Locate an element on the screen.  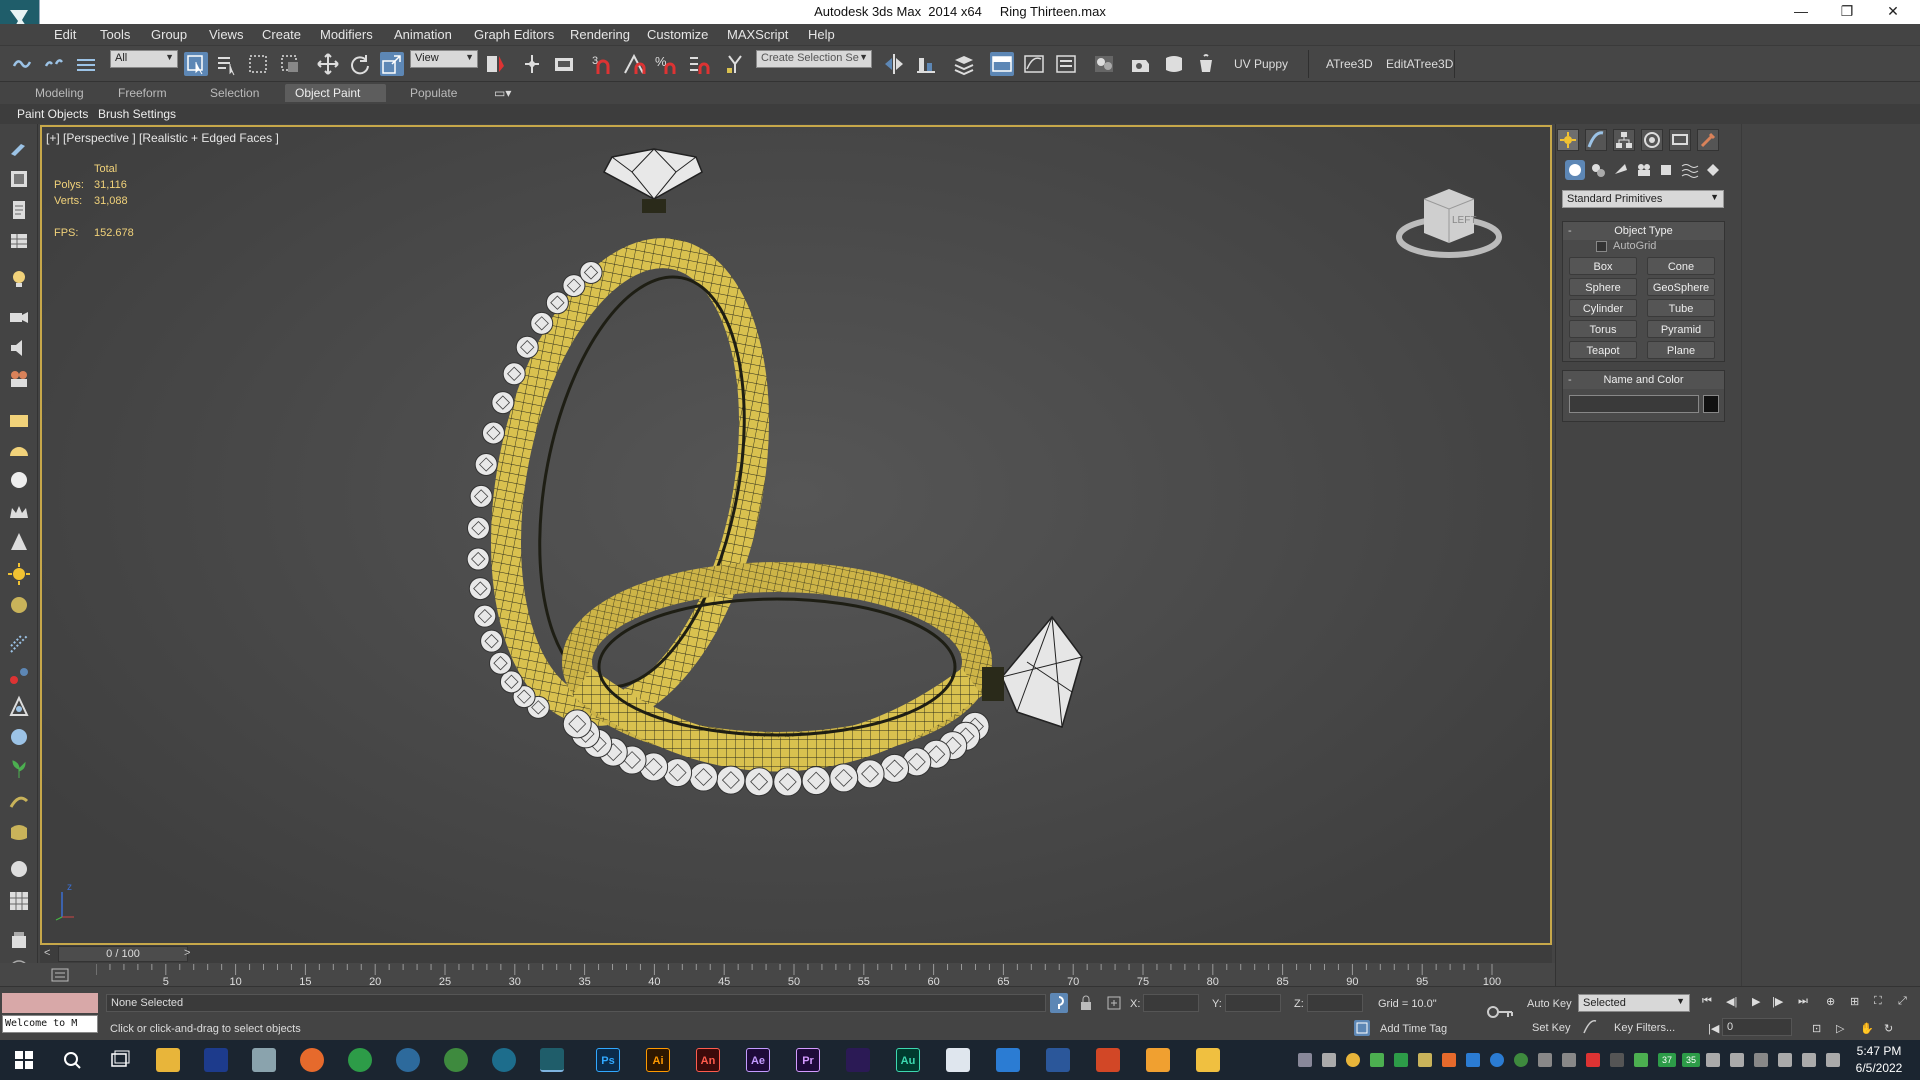
pyramid-button: Pyramid is located at coordinates (1681, 329).